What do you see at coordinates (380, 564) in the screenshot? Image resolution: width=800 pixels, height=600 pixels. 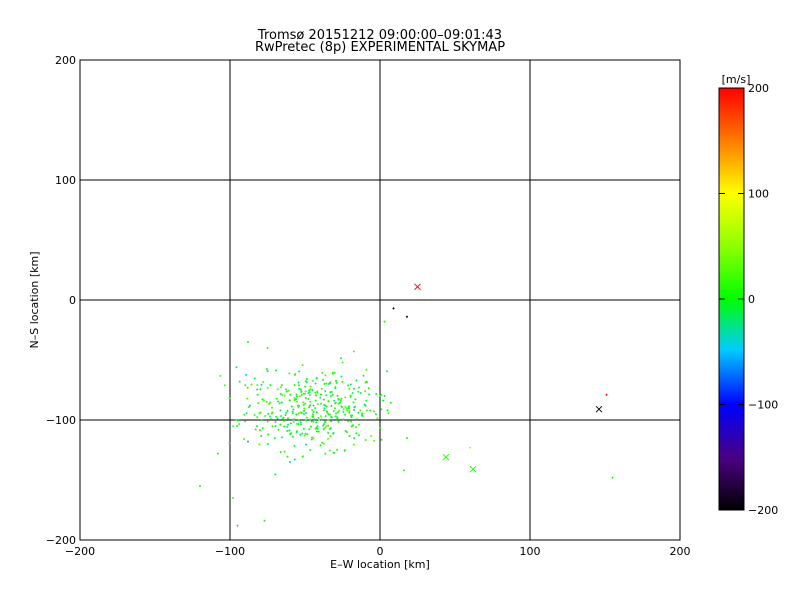 I see `x-axis-label: E–W location [km]` at bounding box center [380, 564].